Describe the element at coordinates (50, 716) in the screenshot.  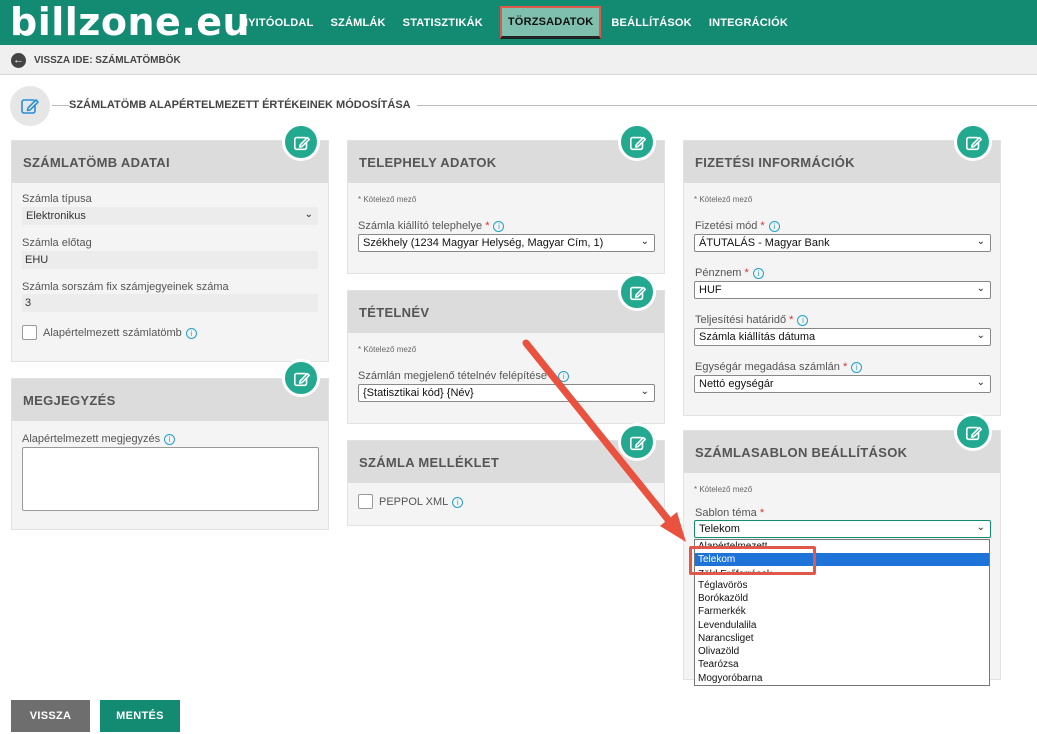
I see `back-button: VISSZA` at that location.